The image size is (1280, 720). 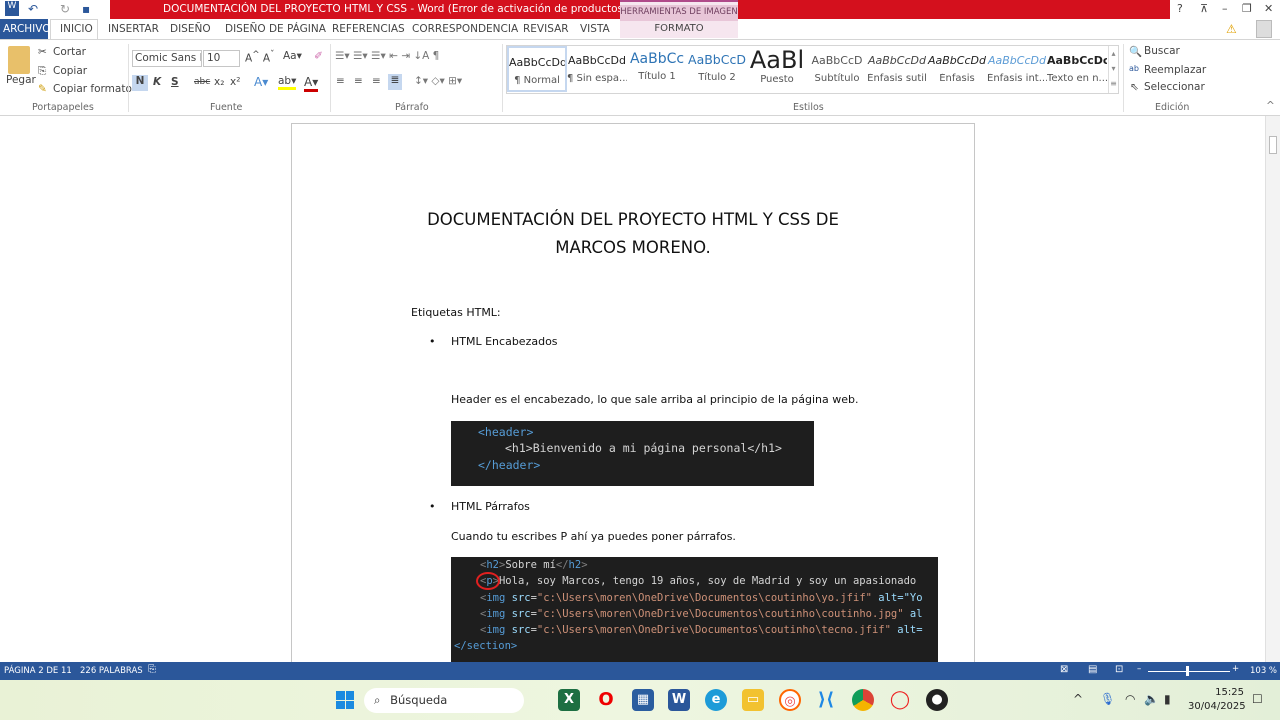 I want to click on style-enfasis: AaBbCcDd Énfasis, so click(x=957, y=69).